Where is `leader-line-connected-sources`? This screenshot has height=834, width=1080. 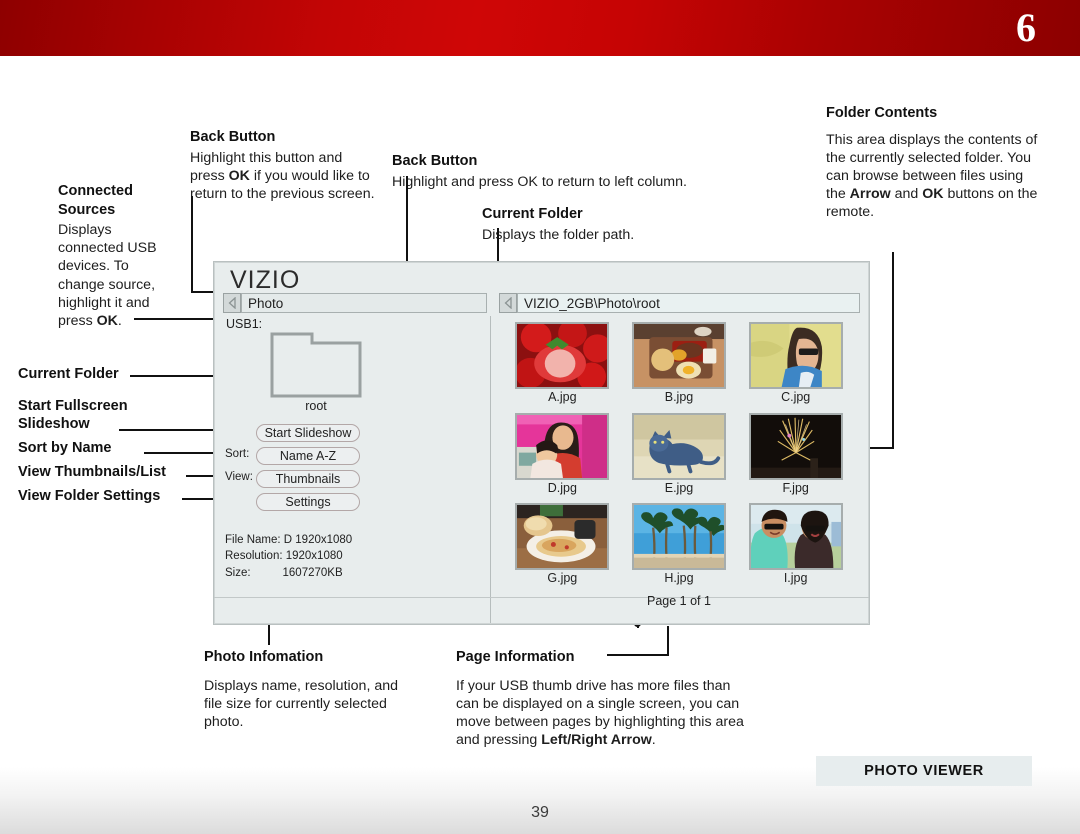
leader-line-connected-sources is located at coordinates (176, 319).